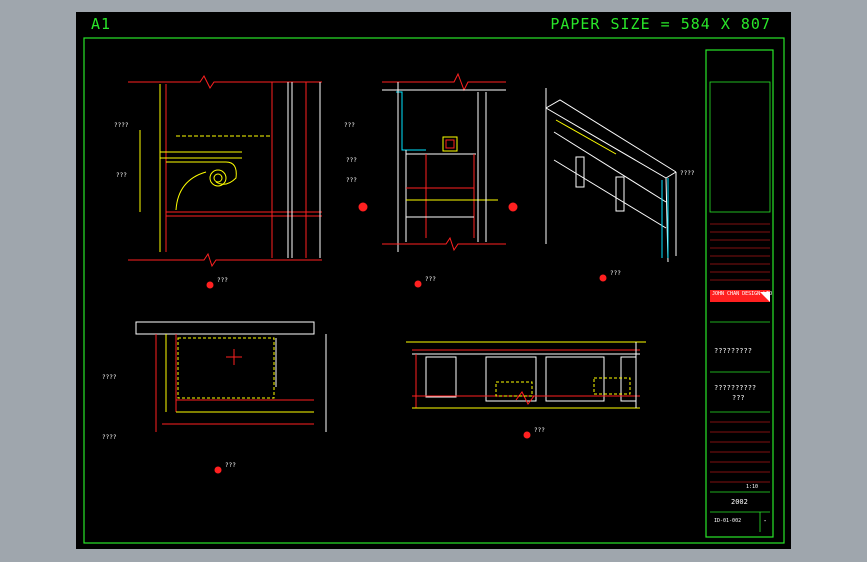  What do you see at coordinates (728, 521) in the screenshot?
I see `drawing-number: ID-01-002` at bounding box center [728, 521].